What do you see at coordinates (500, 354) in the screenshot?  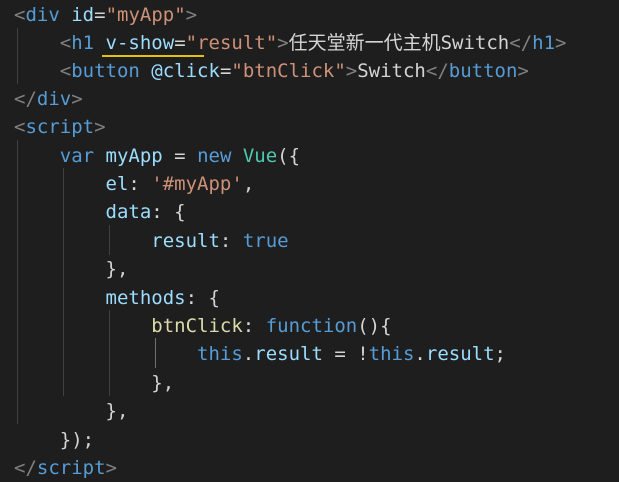 I see `token: ;` at bounding box center [500, 354].